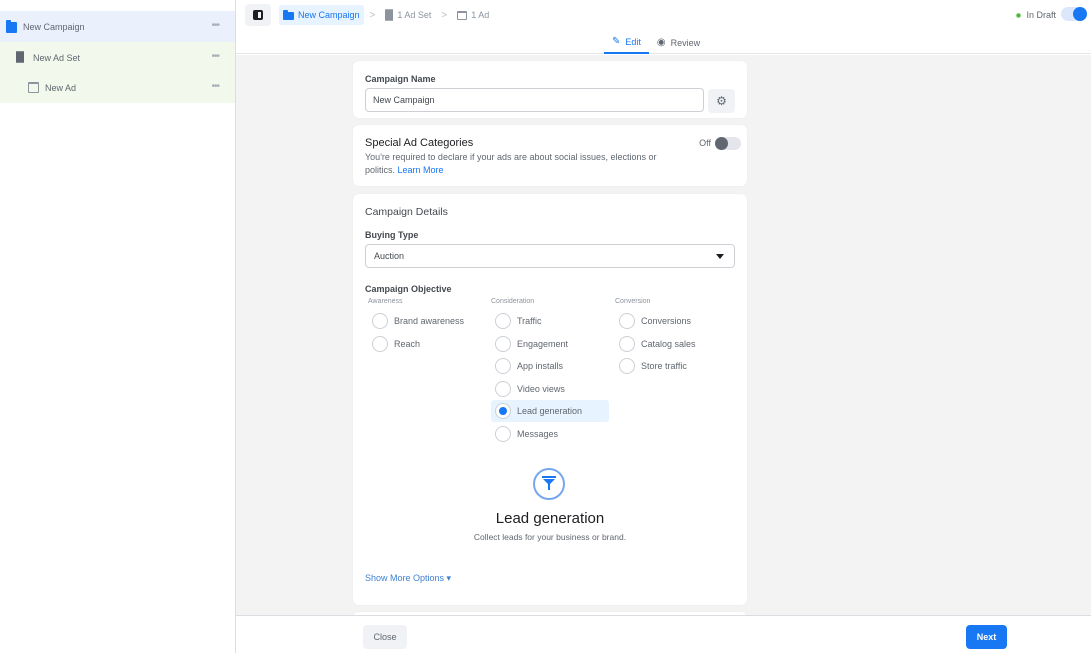 The width and height of the screenshot is (1091, 653). Describe the element at coordinates (480, 15) in the screenshot. I see `breadcrumb-label: 1 Ad` at that location.